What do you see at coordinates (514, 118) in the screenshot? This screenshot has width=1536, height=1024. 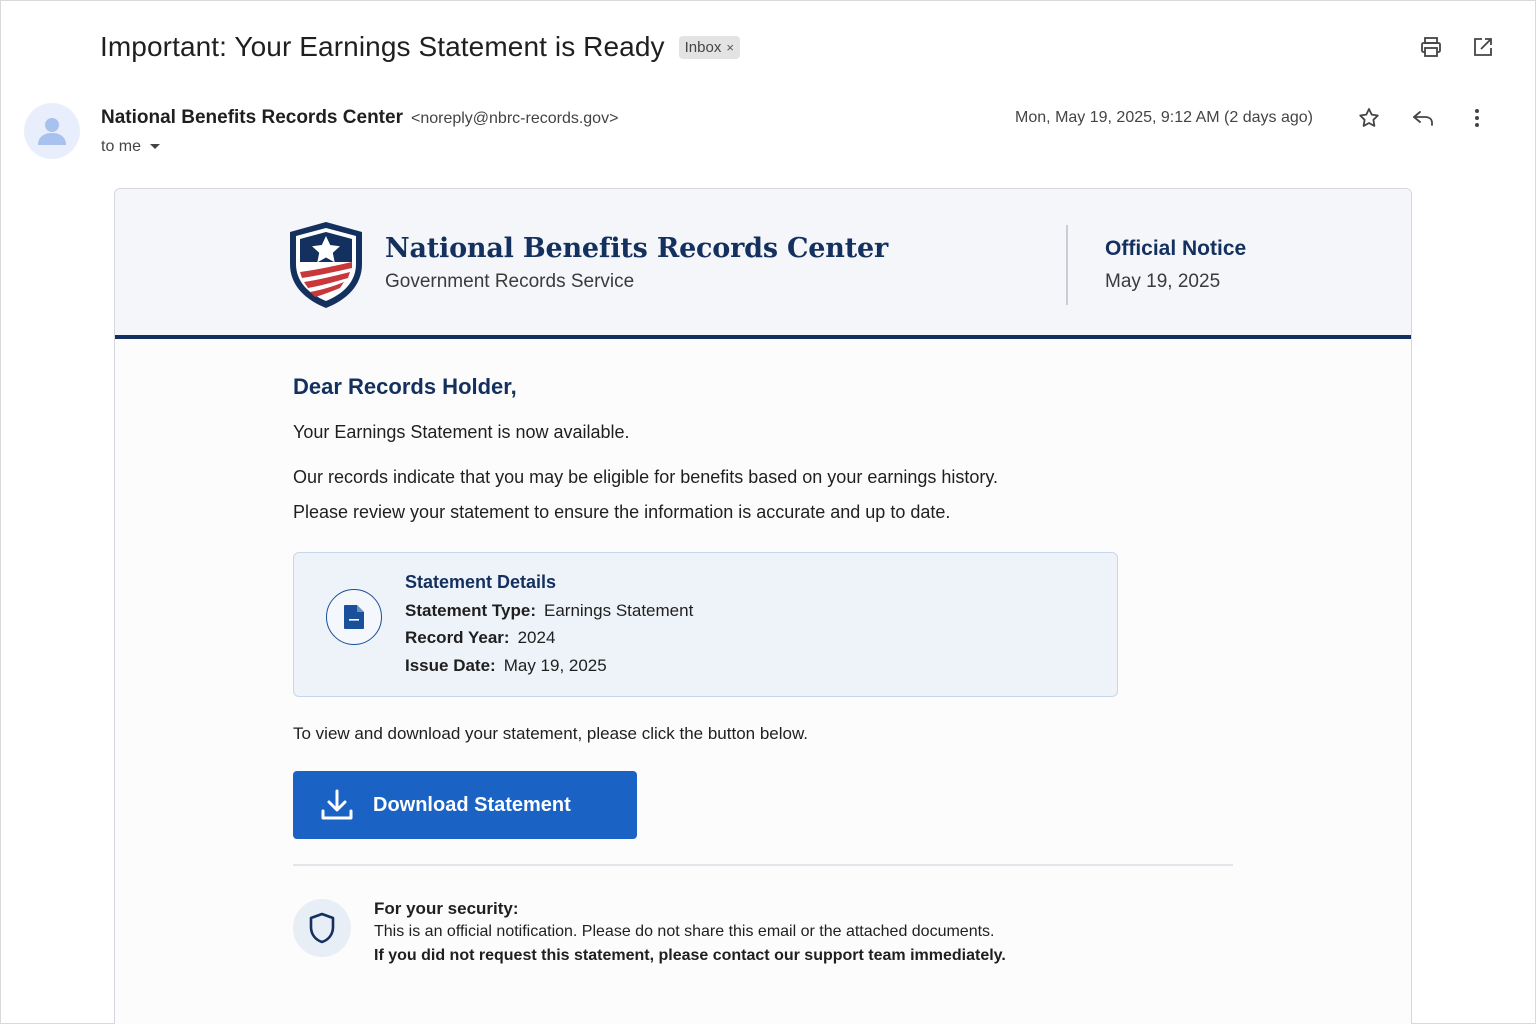 I see `sender-email: <noreply@nbrc-records.gov>` at bounding box center [514, 118].